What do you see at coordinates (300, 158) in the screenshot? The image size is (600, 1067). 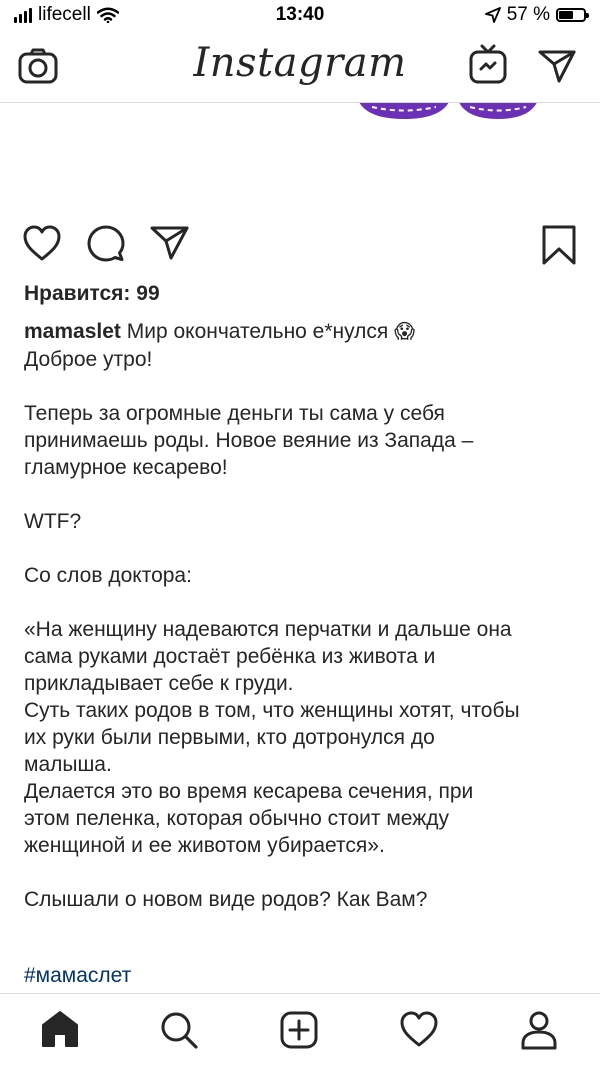 I see `post-image` at bounding box center [300, 158].